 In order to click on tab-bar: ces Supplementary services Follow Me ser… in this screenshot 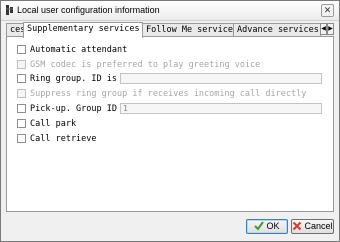, I will do `click(170, 30)`.